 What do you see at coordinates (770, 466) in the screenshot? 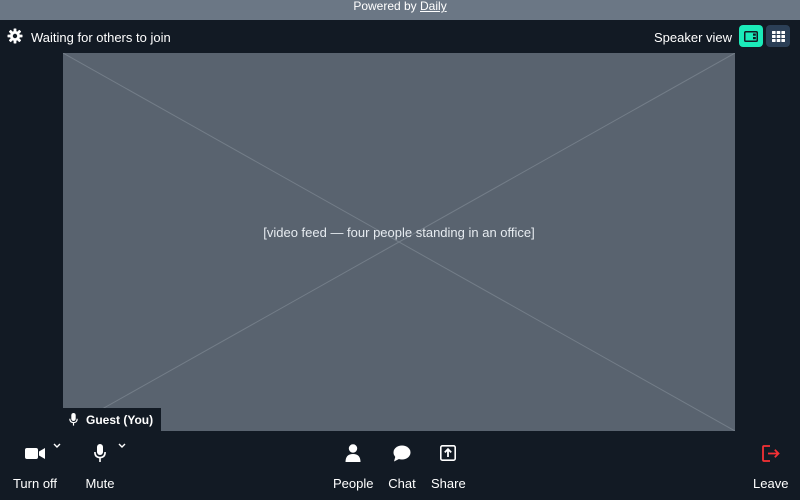
I see `leave-button: Leave` at bounding box center [770, 466].